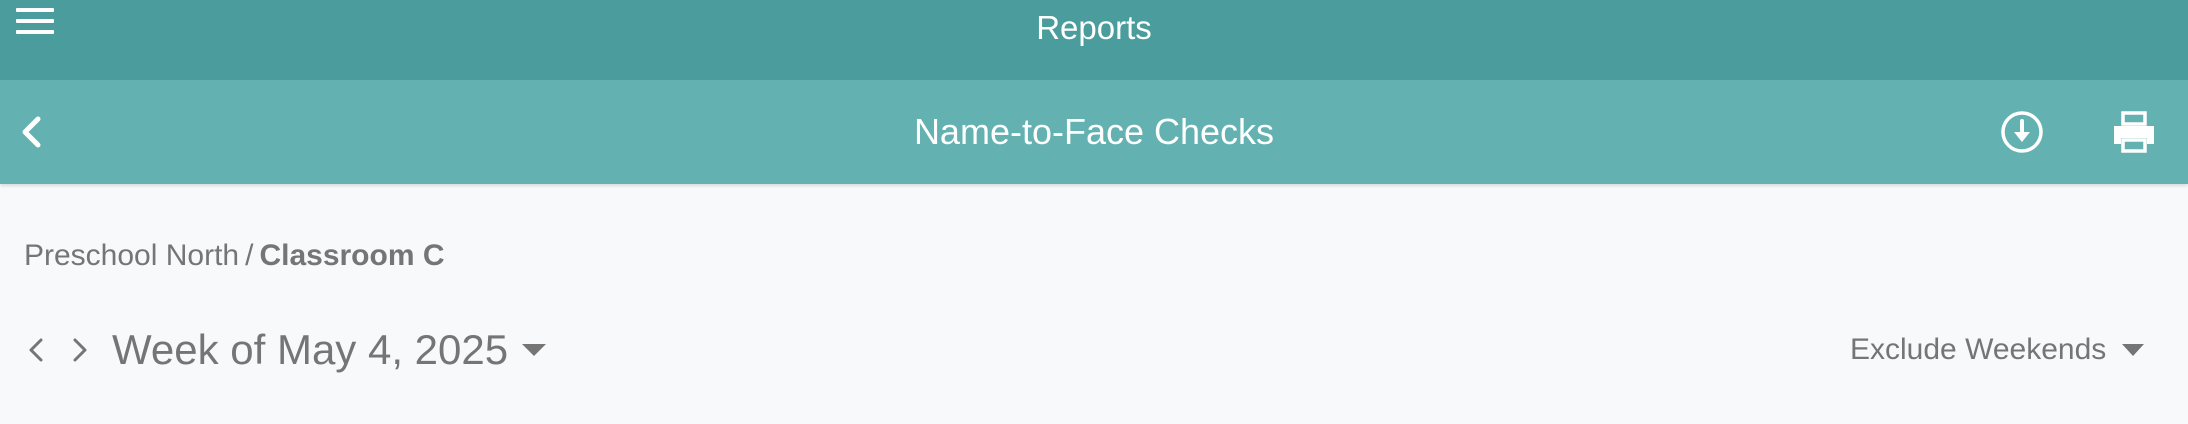  I want to click on week-dropdown-button, so click(534, 350).